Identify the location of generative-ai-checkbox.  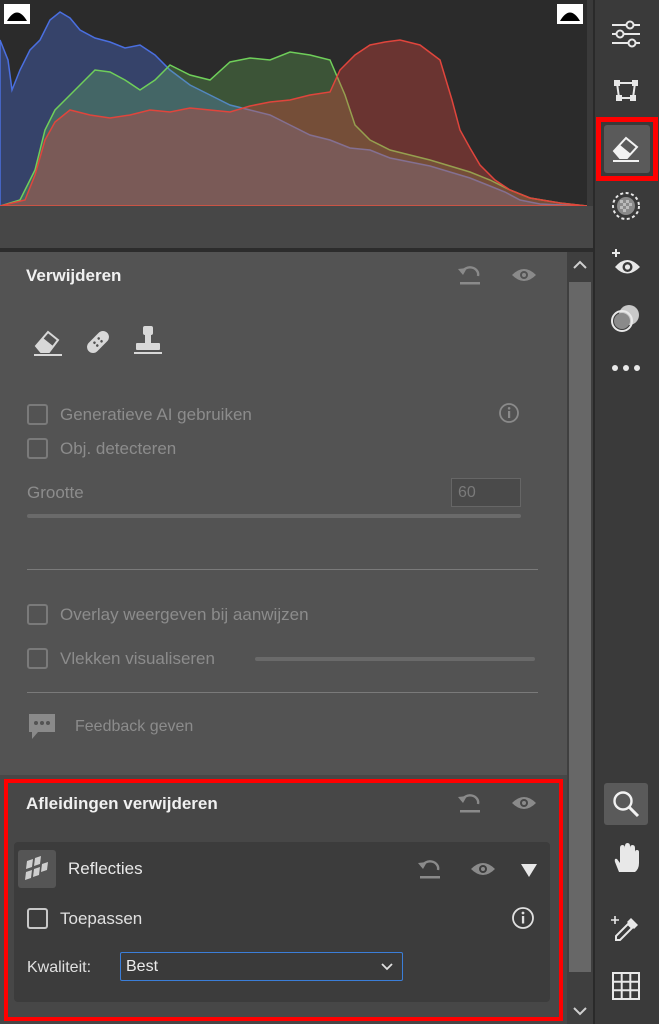
(37, 414).